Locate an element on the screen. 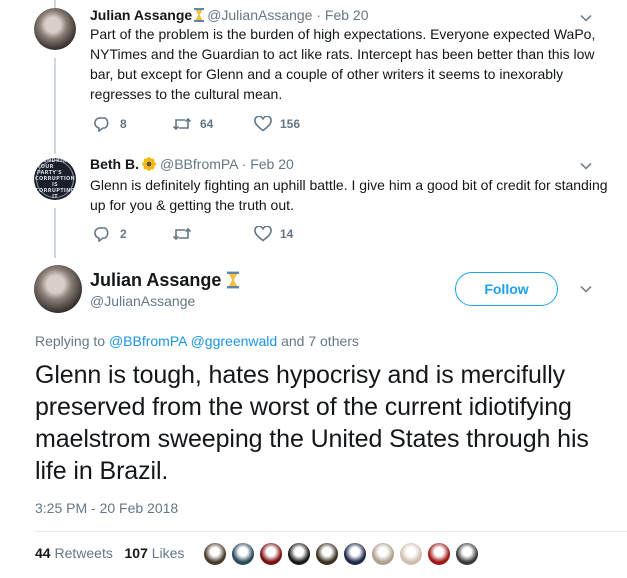 The height and width of the screenshot is (578, 627). avatar-text: YOUR PARTY'S is located at coordinates (49, 170).